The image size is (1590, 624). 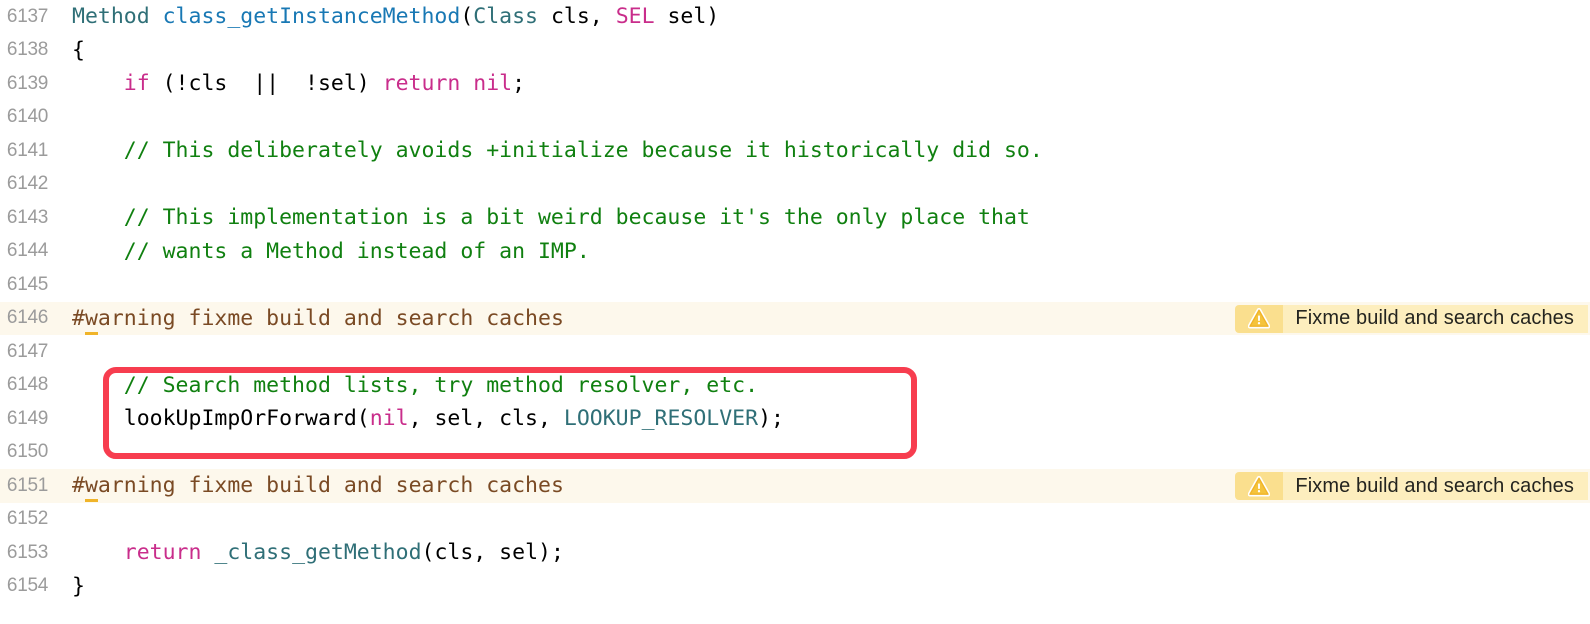 I want to click on code-token: , sel, cls,, so click(x=486, y=418).